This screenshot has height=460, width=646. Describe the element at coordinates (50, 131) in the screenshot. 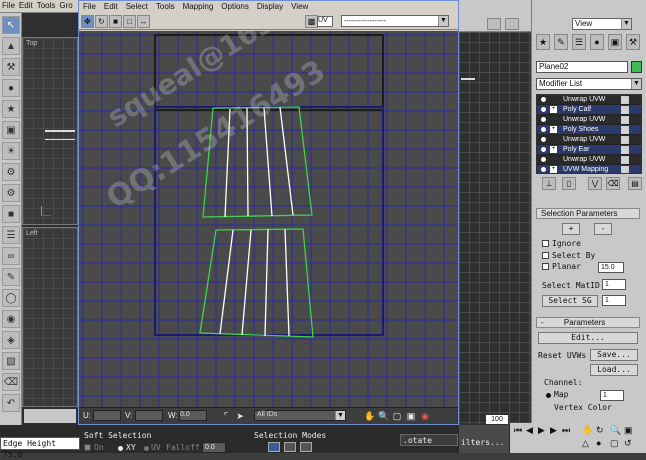

I see `viewport-top: Top` at that location.